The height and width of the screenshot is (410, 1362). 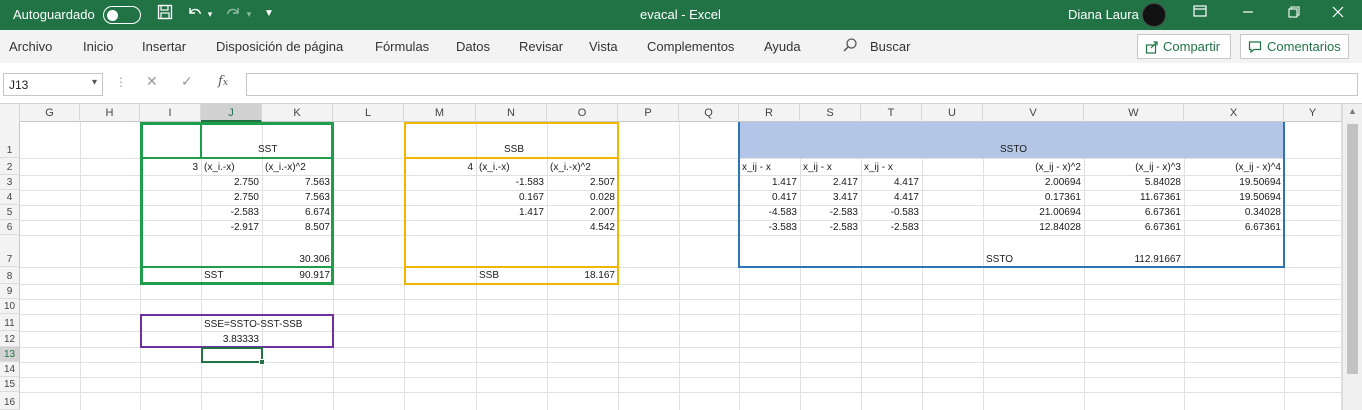 I want to click on ssto-t3: 4.417, so click(x=906, y=182).